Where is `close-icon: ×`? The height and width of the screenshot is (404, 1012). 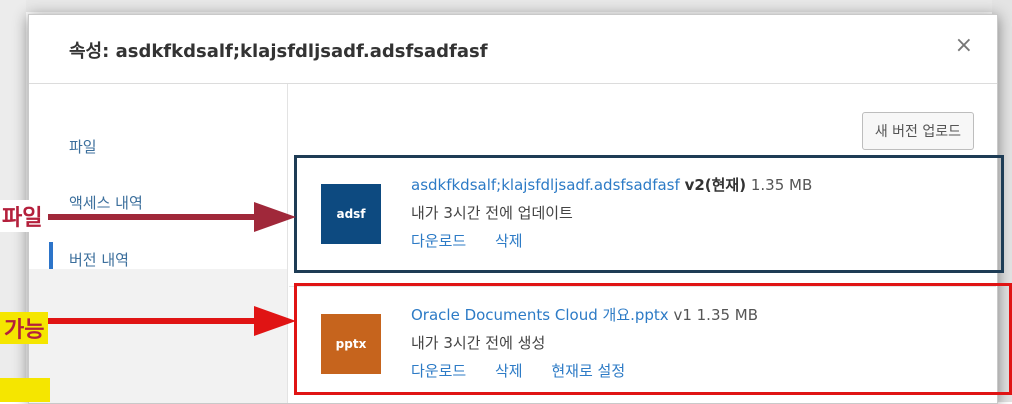 close-icon: × is located at coordinates (964, 45).